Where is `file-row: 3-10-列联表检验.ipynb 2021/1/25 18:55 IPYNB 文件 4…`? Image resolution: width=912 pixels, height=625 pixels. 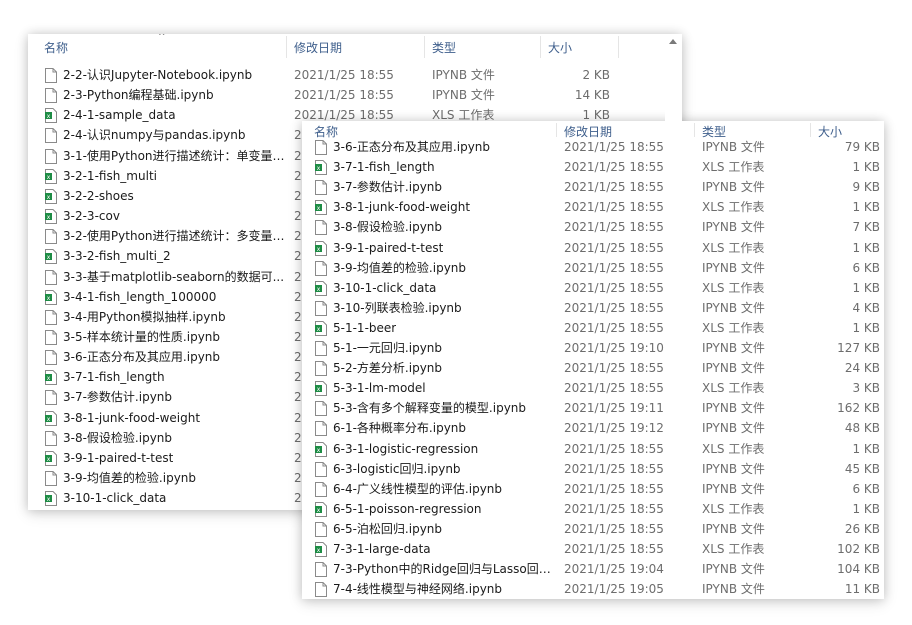
file-row: 3-10-列联表检验.ipynb 2021/1/25 18:55 IPYNB 文件 4… is located at coordinates (593, 308).